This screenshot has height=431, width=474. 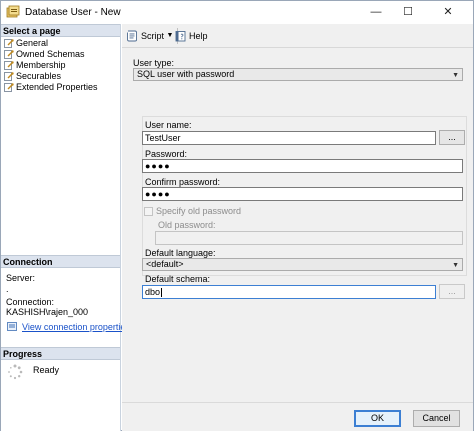 I want to click on dialog-button-bar: OK Cancel, so click(x=297, y=416).